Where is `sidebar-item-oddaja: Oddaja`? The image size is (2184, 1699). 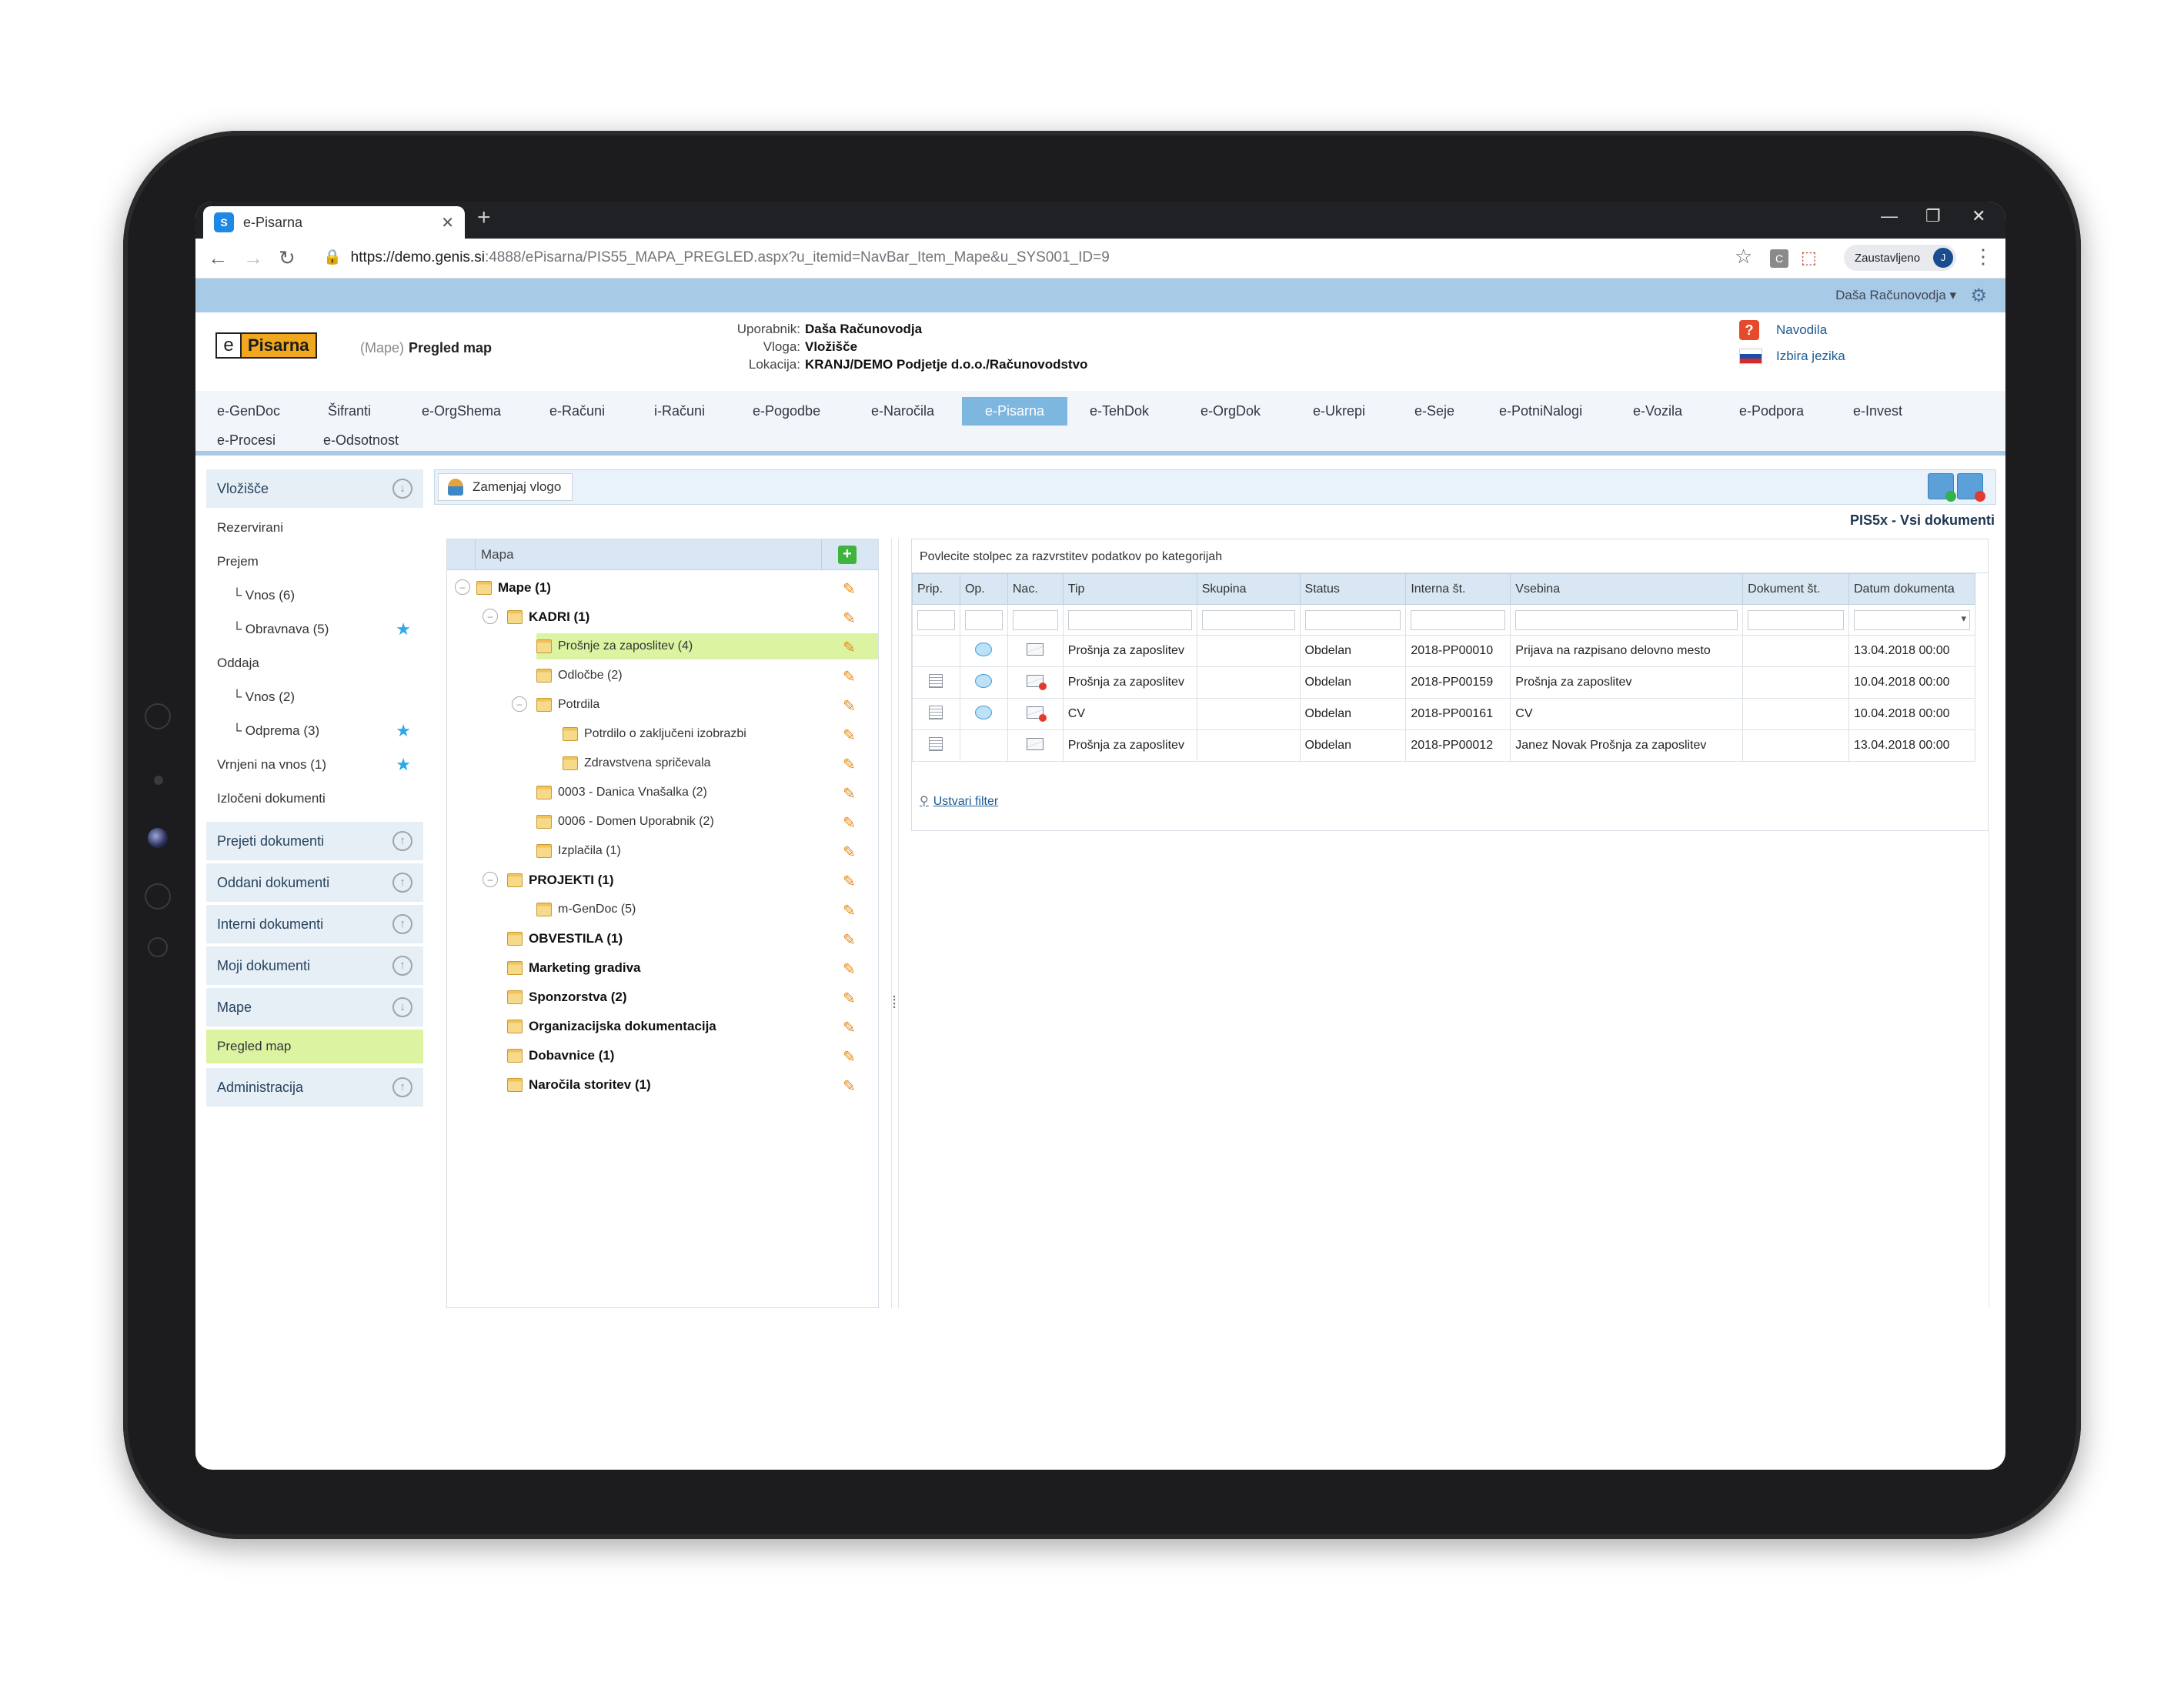 sidebar-item-oddaja: Oddaja is located at coordinates (315, 663).